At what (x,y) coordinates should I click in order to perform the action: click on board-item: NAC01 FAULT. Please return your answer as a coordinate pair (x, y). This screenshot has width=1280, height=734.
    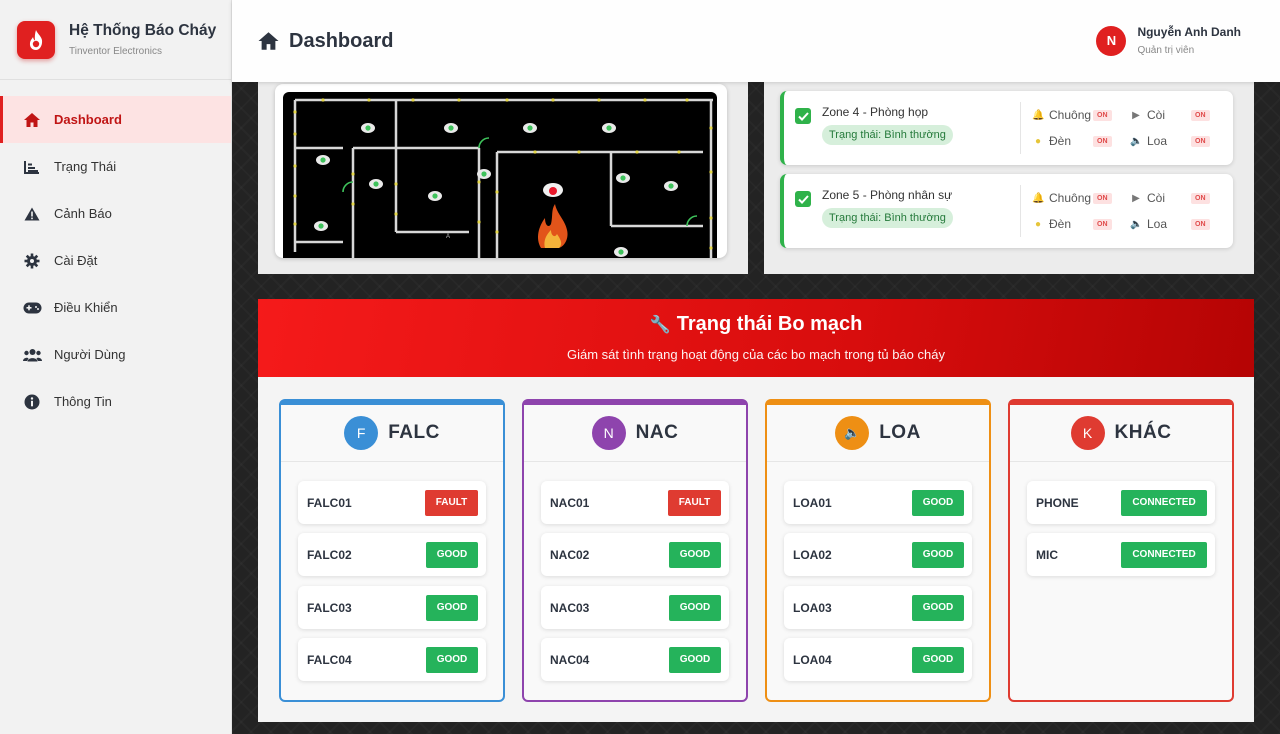
    Looking at the image, I should click on (635, 502).